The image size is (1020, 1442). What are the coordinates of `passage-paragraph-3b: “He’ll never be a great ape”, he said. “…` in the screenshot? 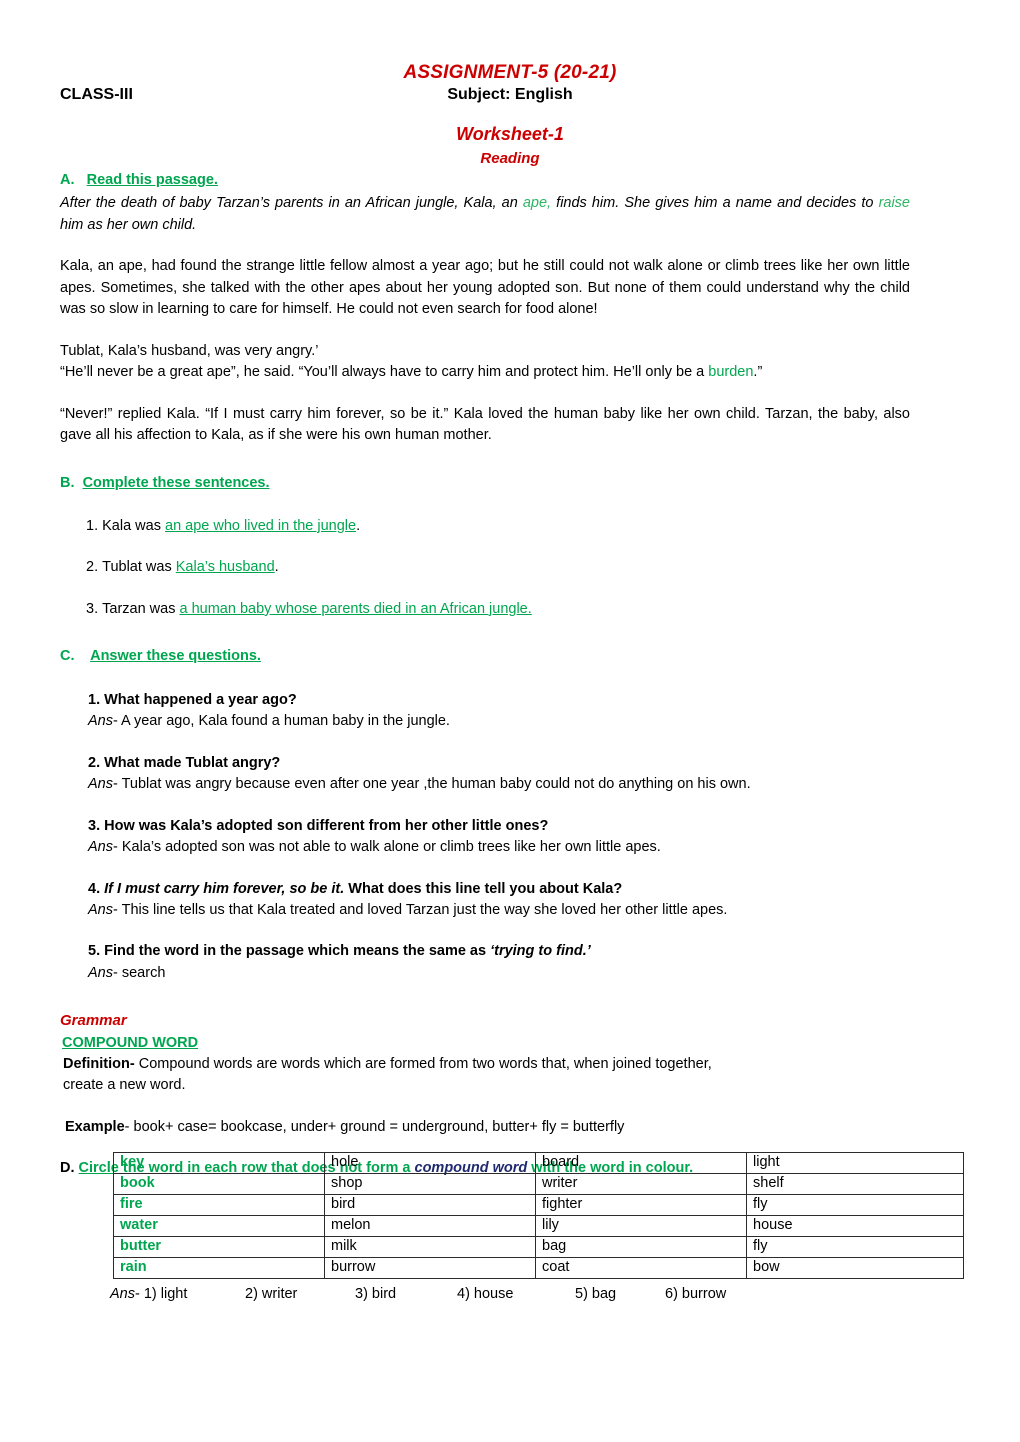 It's located at (485, 372).